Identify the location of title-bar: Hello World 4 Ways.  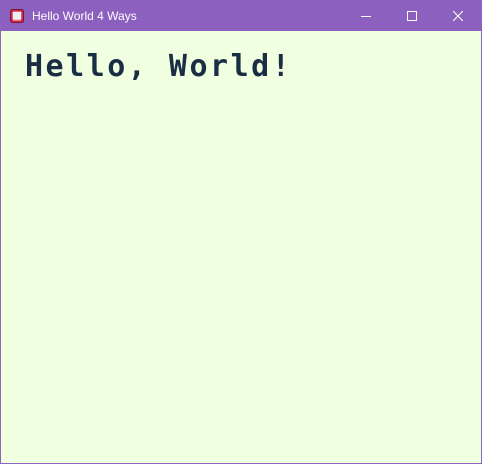
(241, 16).